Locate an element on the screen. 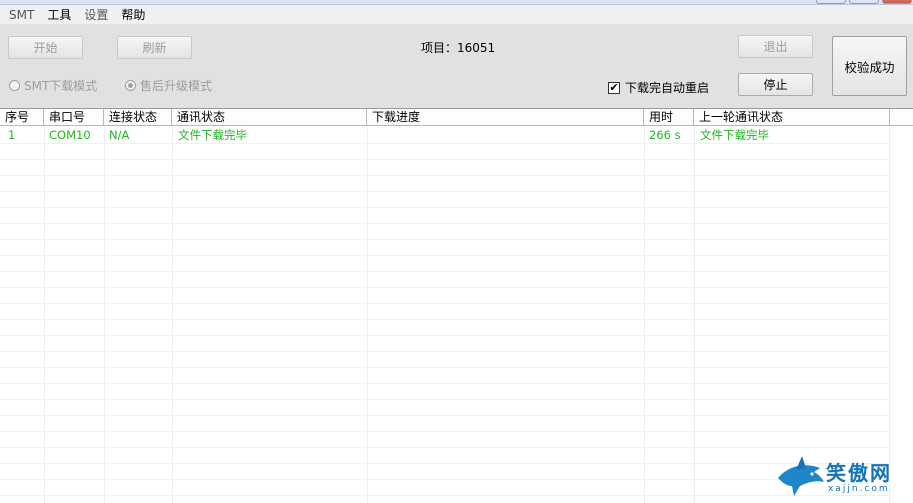 This screenshot has width=913, height=503. column-header-index: 序号 is located at coordinates (22, 117).